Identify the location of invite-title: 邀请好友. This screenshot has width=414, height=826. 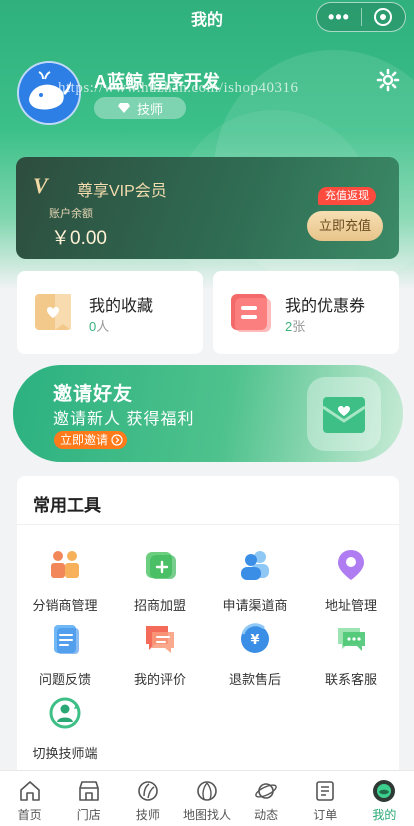
(93, 394).